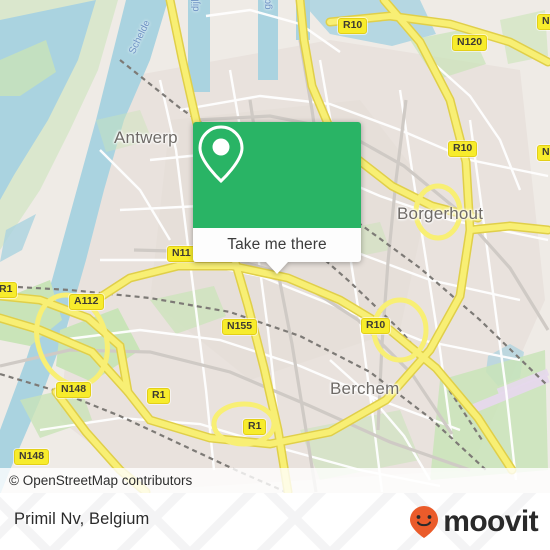  What do you see at coordinates (275, 521) in the screenshot?
I see `bottom-info-bar: Primil Nv, Belgium moovit` at bounding box center [275, 521].